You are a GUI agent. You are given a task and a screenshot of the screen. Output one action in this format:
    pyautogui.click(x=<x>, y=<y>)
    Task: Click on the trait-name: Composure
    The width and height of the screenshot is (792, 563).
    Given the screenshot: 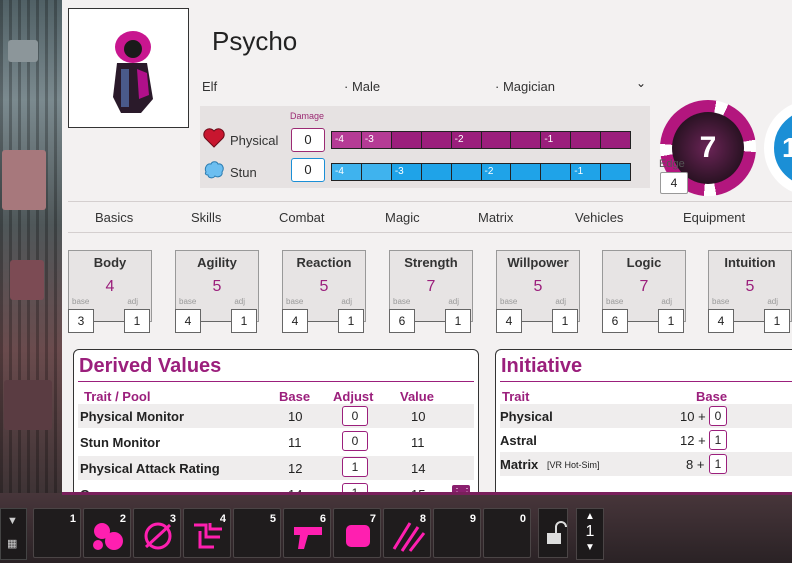 What is the action you would take?
    pyautogui.click(x=116, y=491)
    